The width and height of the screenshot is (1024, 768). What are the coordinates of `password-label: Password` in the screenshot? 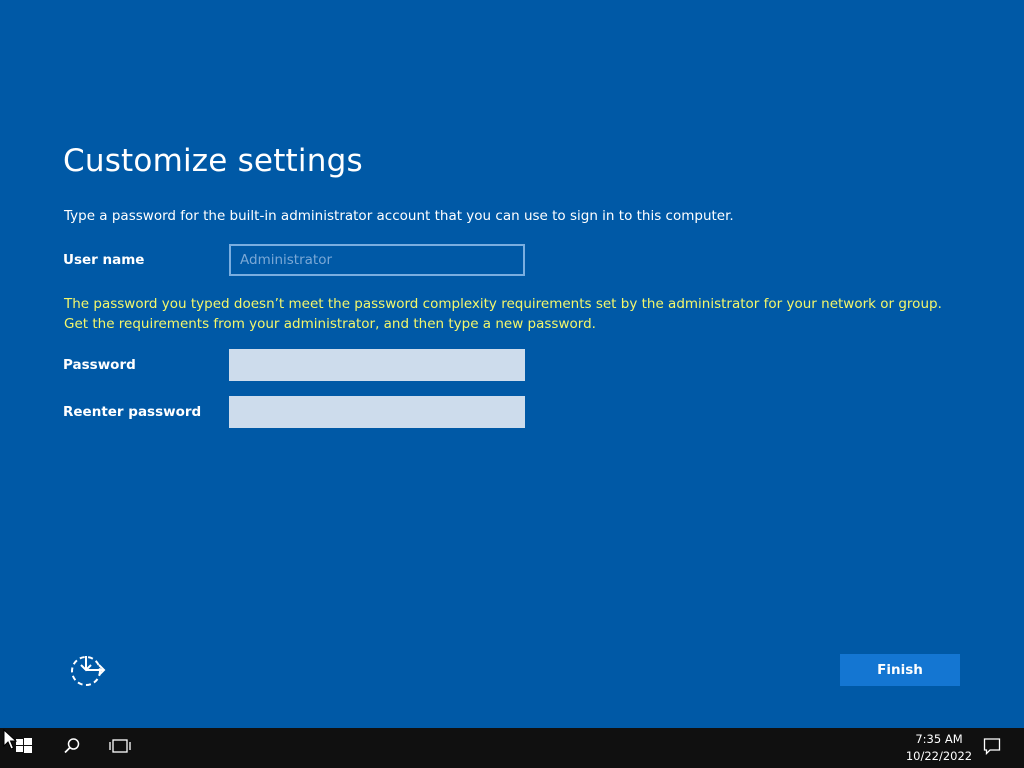 It's located at (99, 365).